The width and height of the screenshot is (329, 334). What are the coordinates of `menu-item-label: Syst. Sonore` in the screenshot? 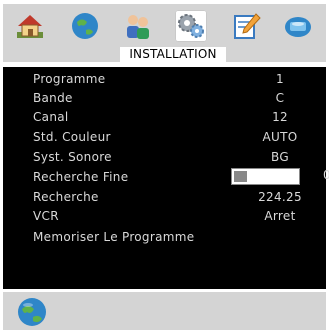 It's located at (72, 157).